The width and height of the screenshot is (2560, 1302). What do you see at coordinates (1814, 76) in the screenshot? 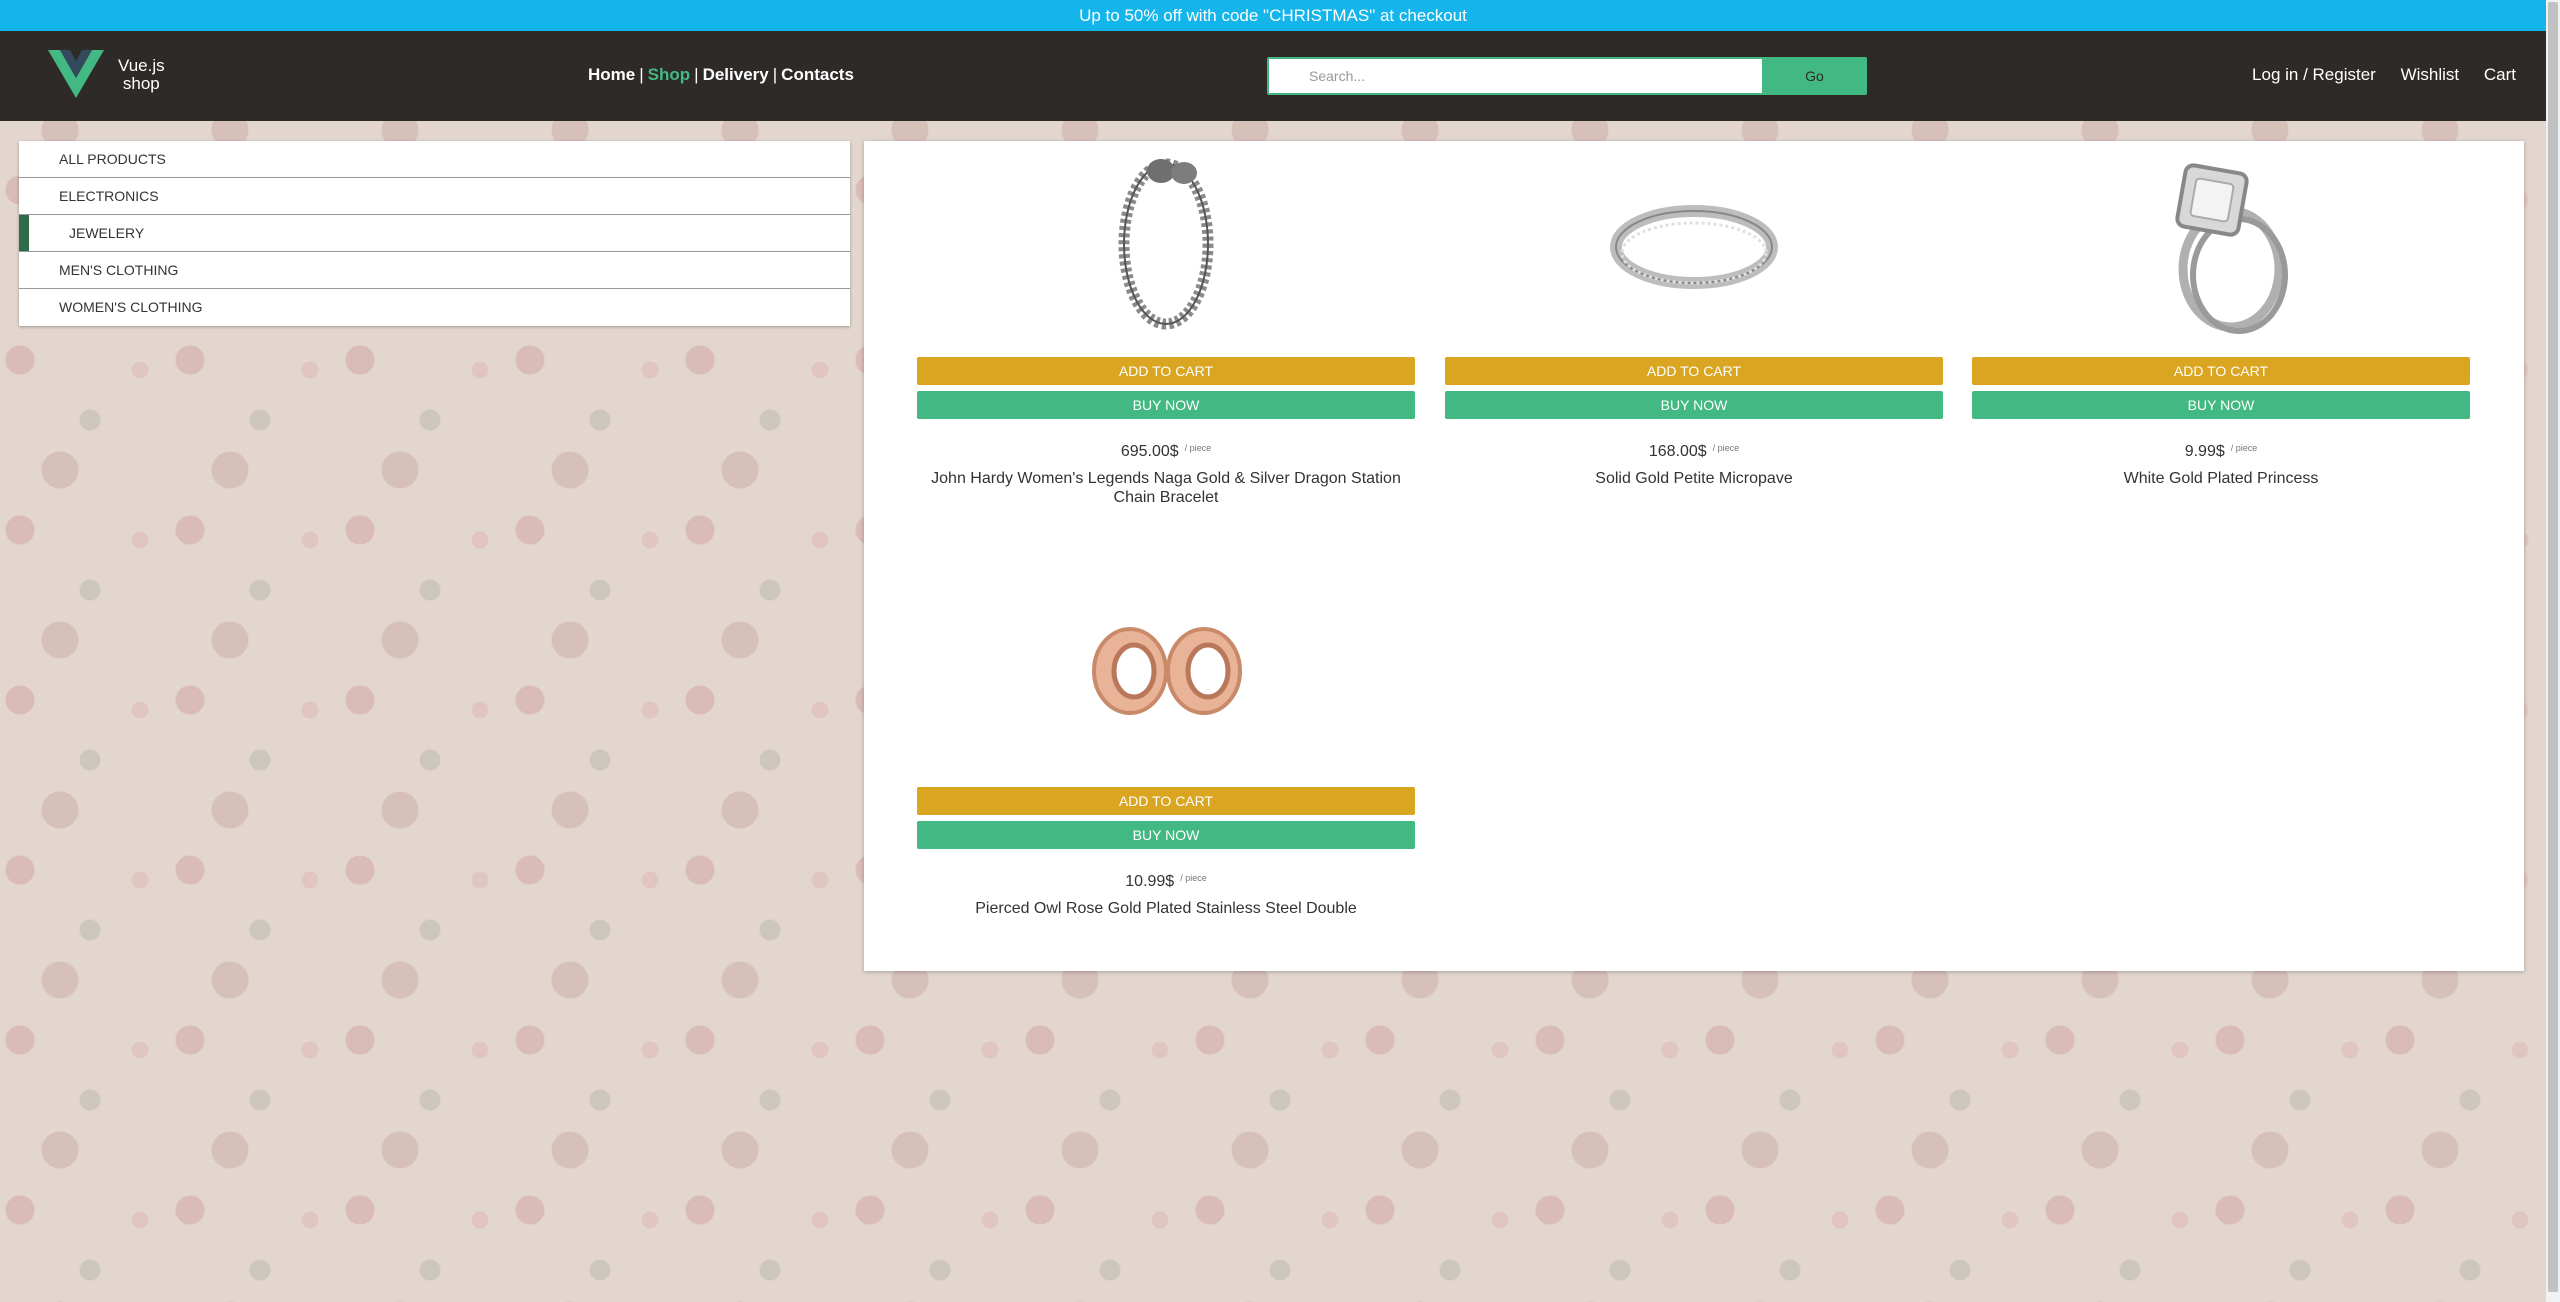
I see `search-go-button: Go` at bounding box center [1814, 76].